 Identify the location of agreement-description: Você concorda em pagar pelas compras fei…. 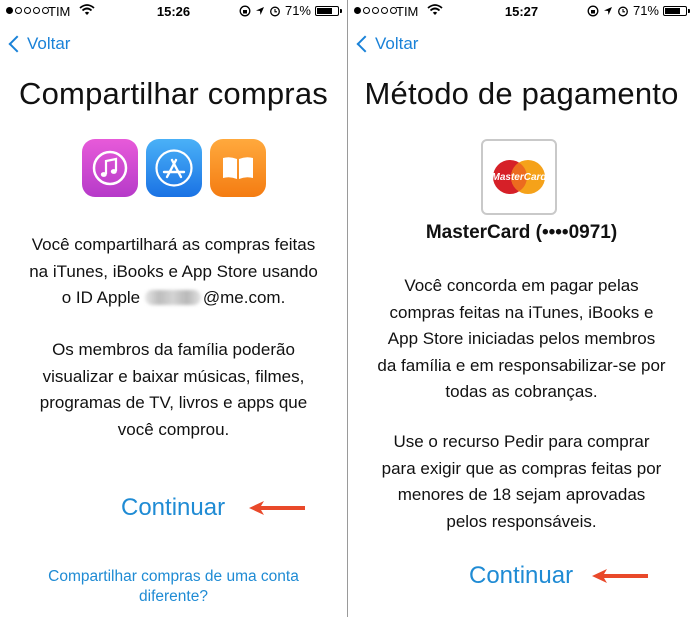
(521, 338).